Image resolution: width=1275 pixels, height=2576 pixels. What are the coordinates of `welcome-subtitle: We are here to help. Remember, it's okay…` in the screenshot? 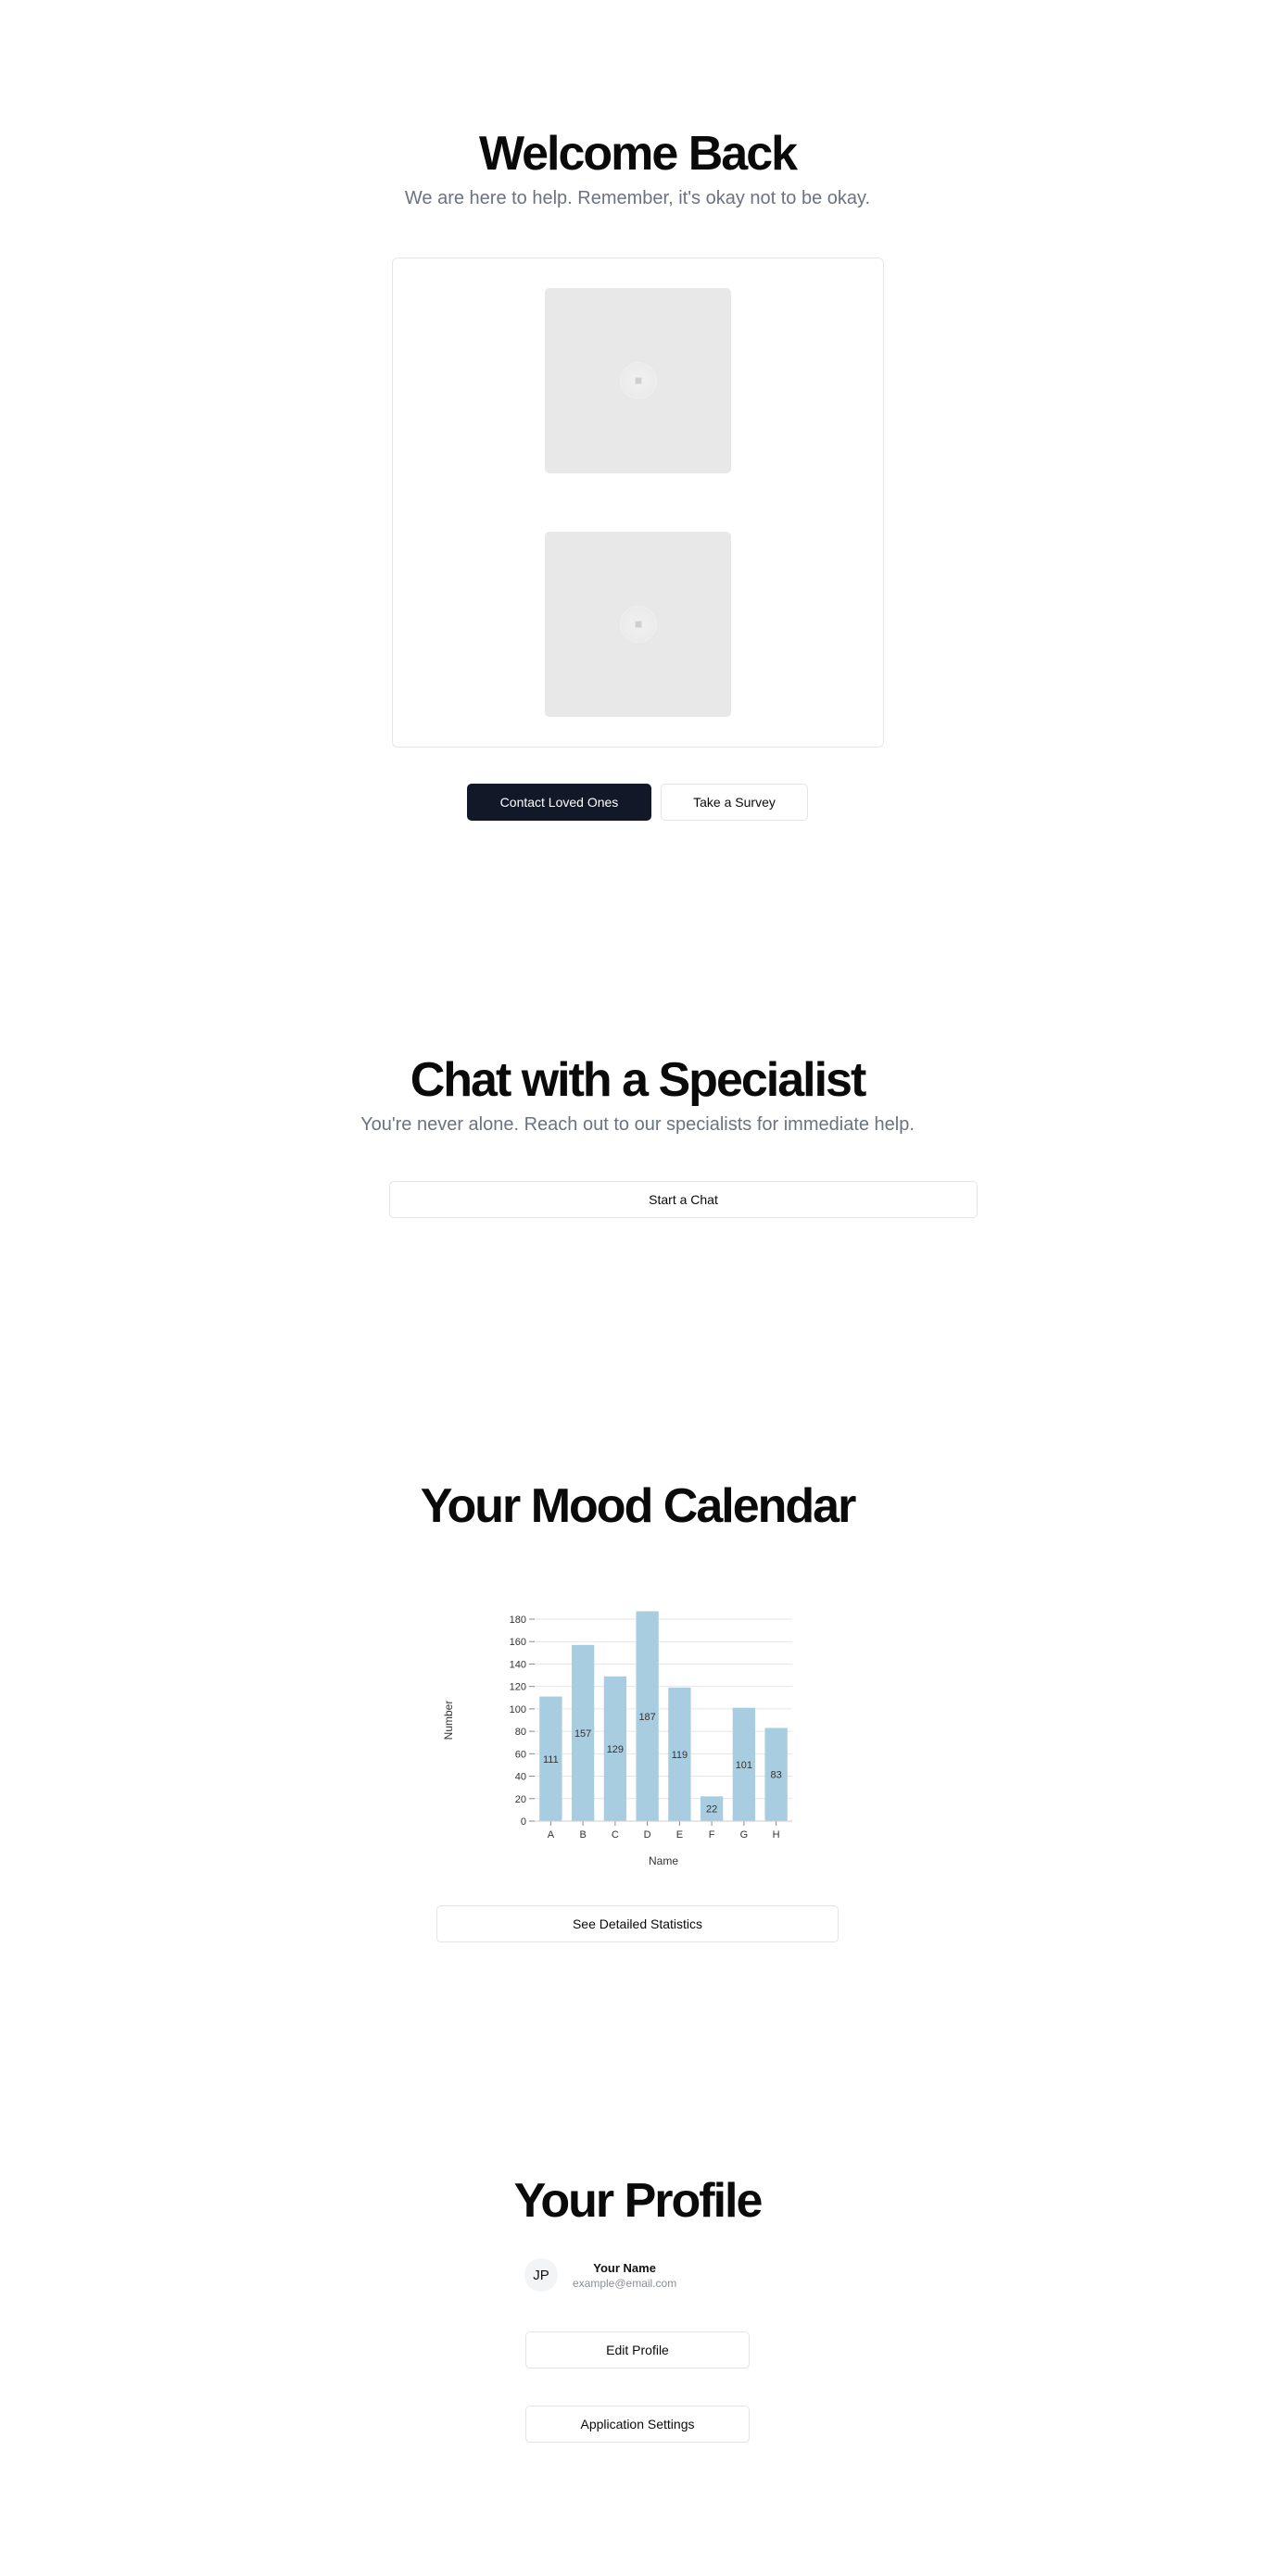 It's located at (637, 198).